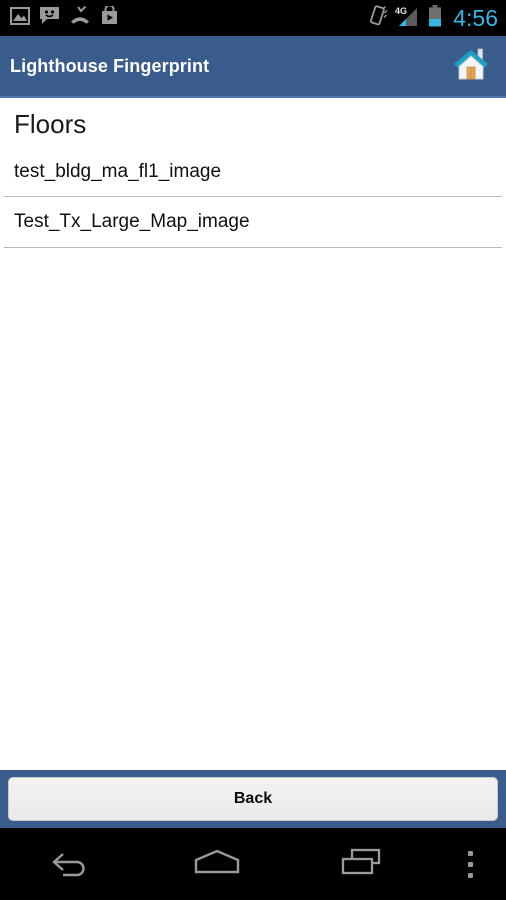  Describe the element at coordinates (475, 17) in the screenshot. I see `status-bar-clock: 4:56` at that location.